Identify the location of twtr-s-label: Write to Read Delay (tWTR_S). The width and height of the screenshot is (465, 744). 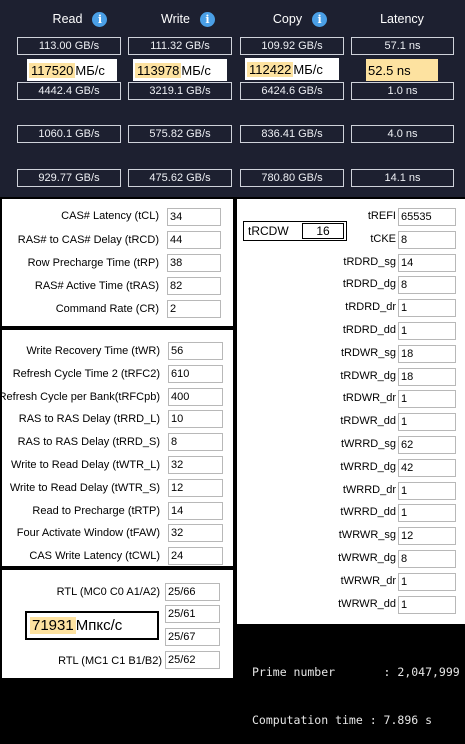
(84, 488).